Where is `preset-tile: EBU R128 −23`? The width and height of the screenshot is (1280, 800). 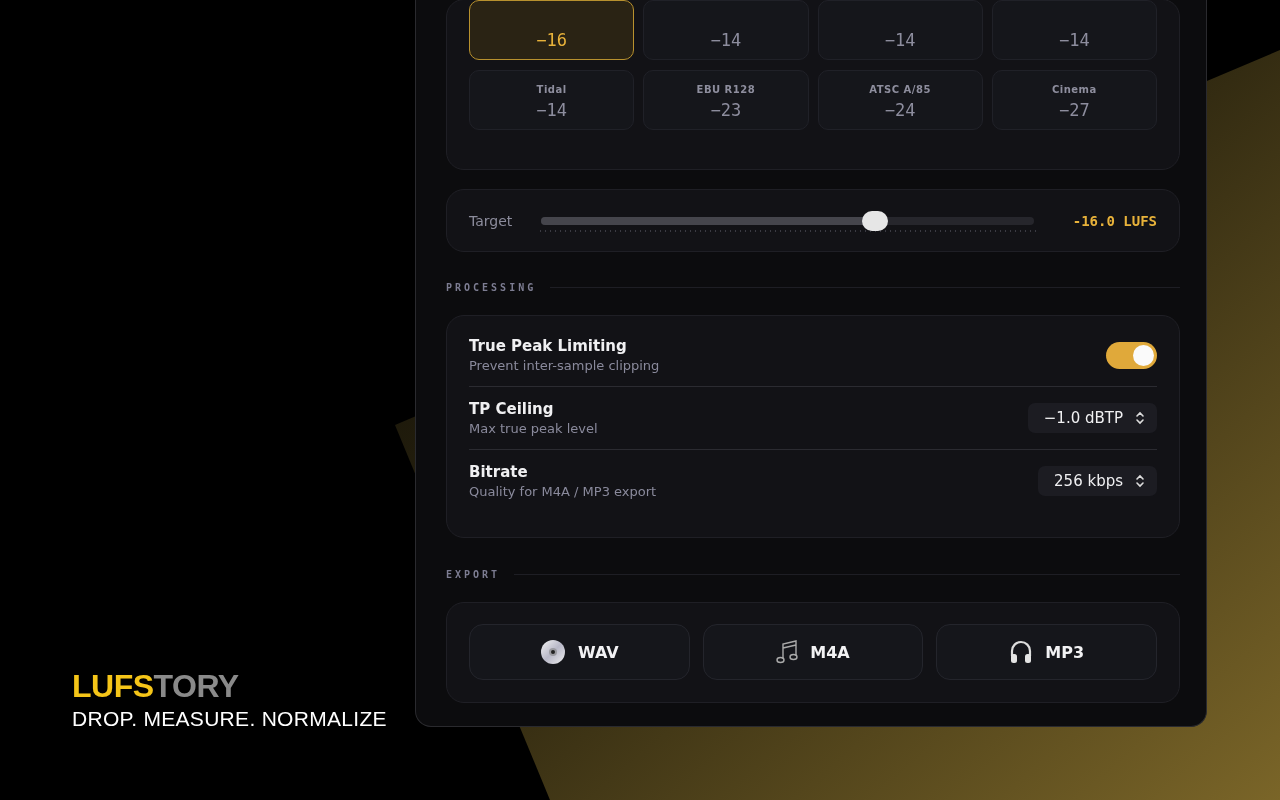
preset-tile: EBU R128 −23 is located at coordinates (726, 100).